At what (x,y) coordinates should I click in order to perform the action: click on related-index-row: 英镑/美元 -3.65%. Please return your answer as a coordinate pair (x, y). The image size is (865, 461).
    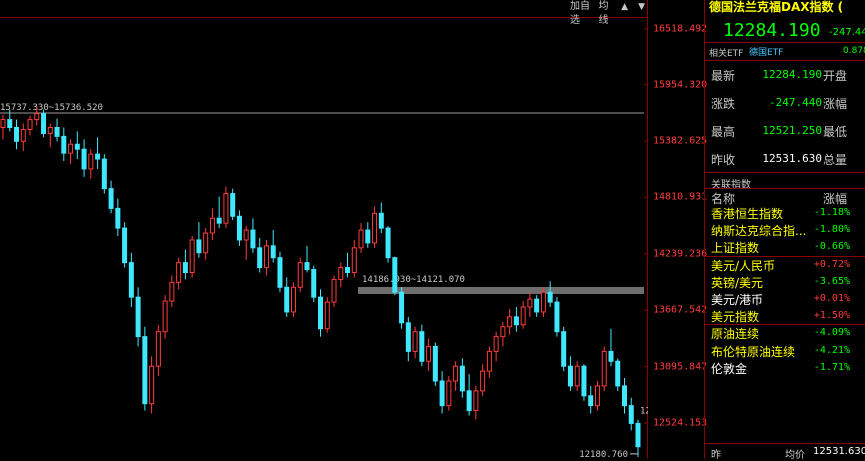
    Looking at the image, I should click on (785, 282).